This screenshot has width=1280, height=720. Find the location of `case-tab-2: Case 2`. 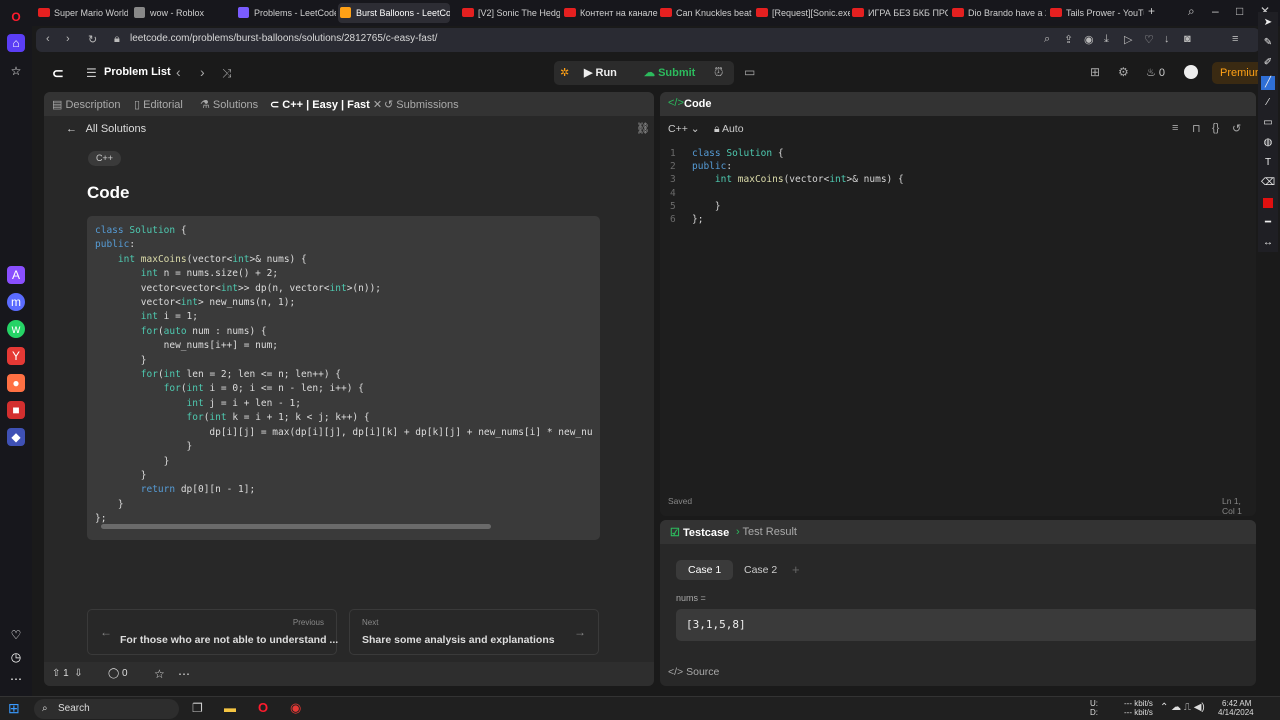

case-tab-2: Case 2 is located at coordinates (760, 570).